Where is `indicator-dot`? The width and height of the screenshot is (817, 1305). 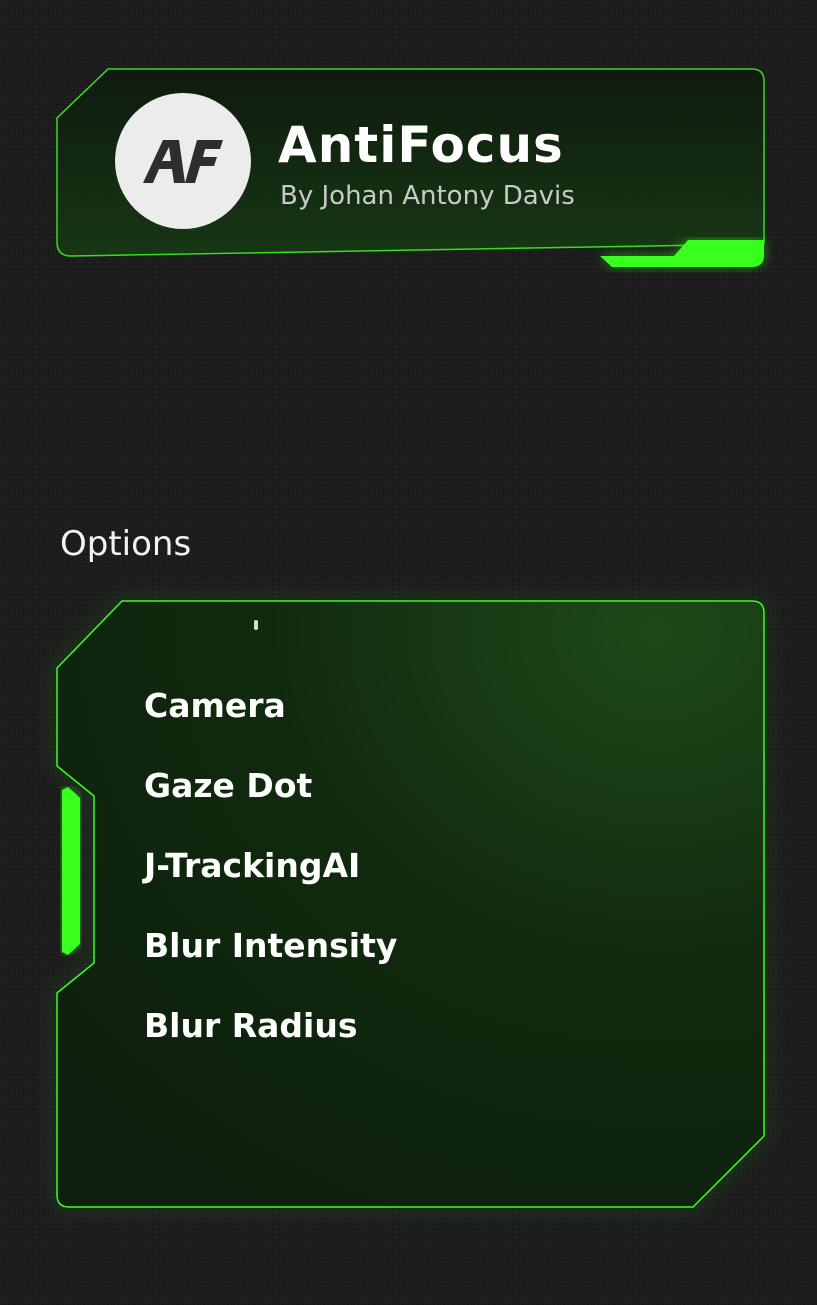 indicator-dot is located at coordinates (256, 625).